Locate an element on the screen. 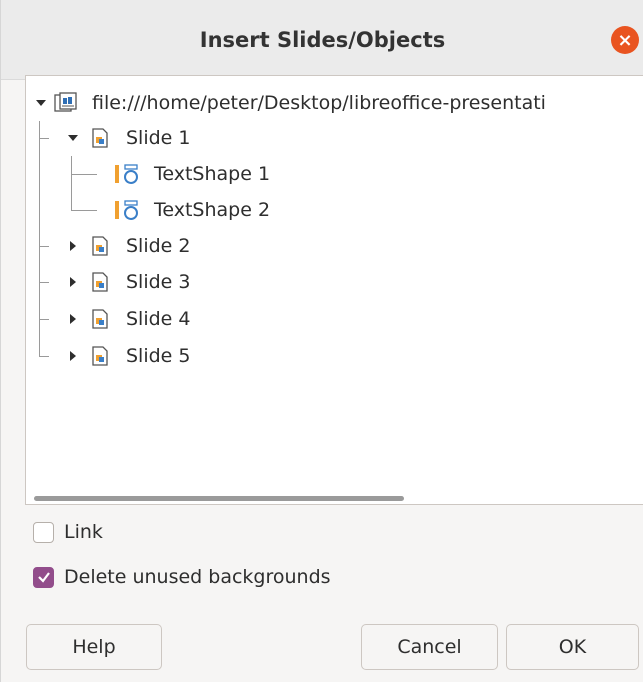 This screenshot has width=643, height=682. tree-guide-child-vertical is located at coordinates (71, 183).